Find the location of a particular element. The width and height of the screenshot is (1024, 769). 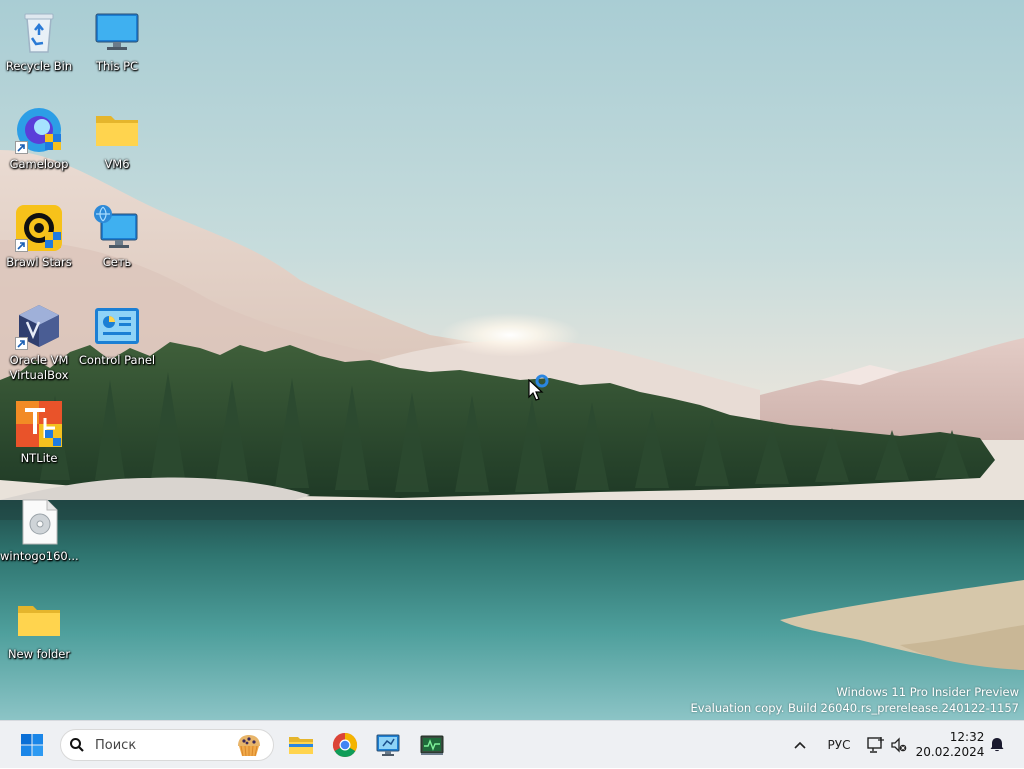

search-highlight-muffin-icon is located at coordinates (249, 746).